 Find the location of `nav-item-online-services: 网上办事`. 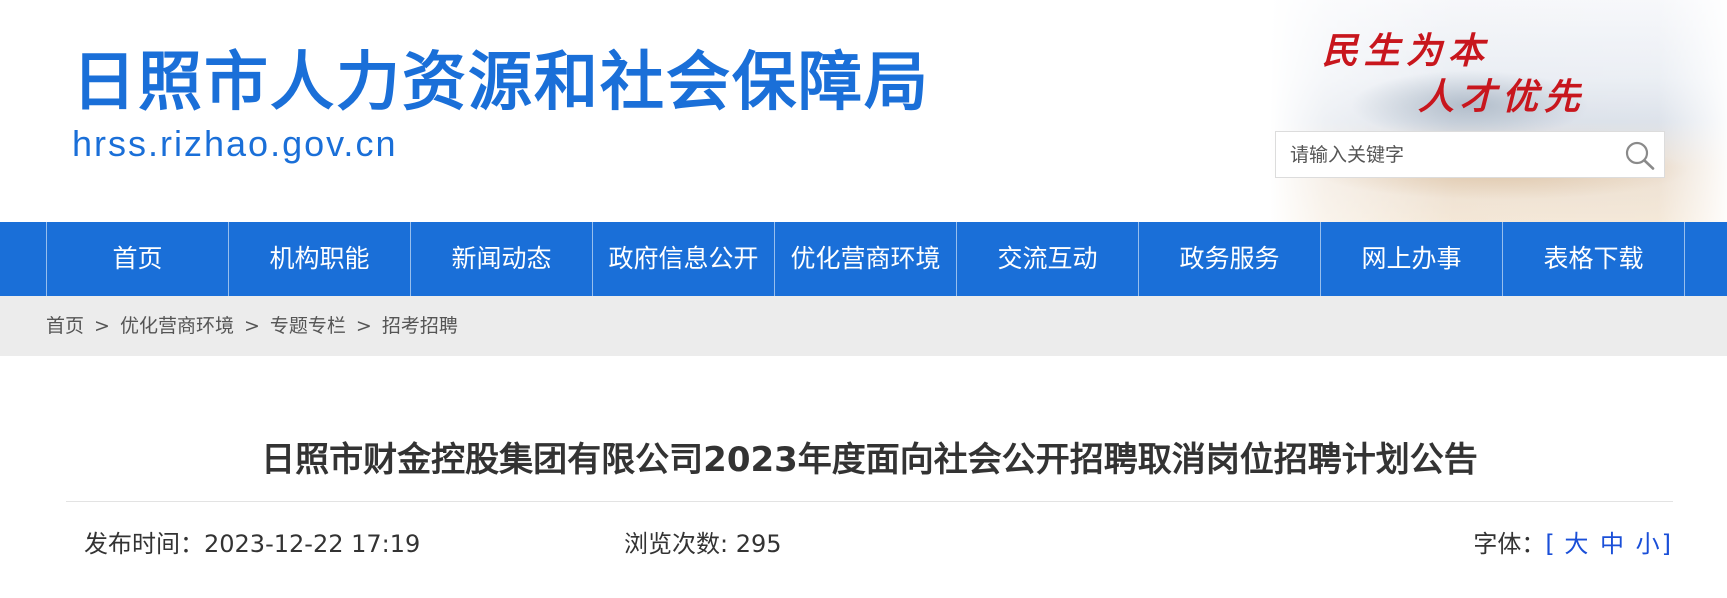

nav-item-online-services: 网上办事 is located at coordinates (1412, 259).